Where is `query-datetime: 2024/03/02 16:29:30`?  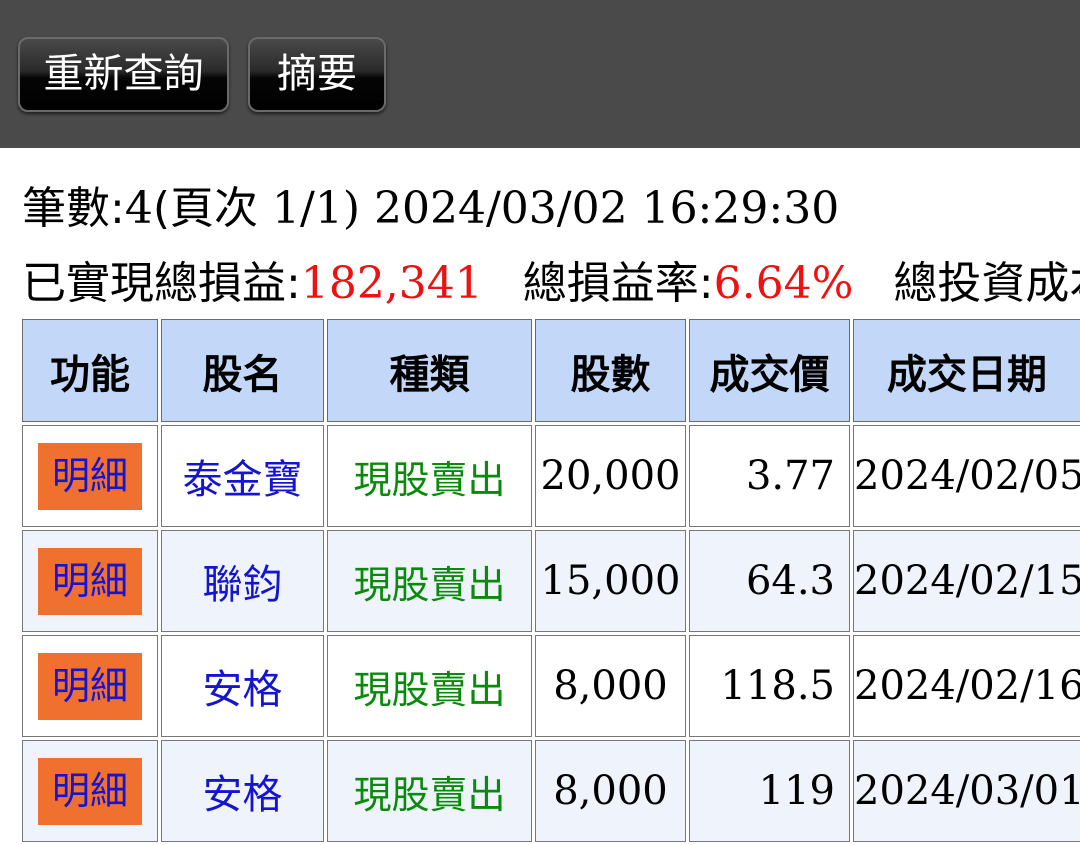 query-datetime: 2024/03/02 16:29:30 is located at coordinates (606, 208).